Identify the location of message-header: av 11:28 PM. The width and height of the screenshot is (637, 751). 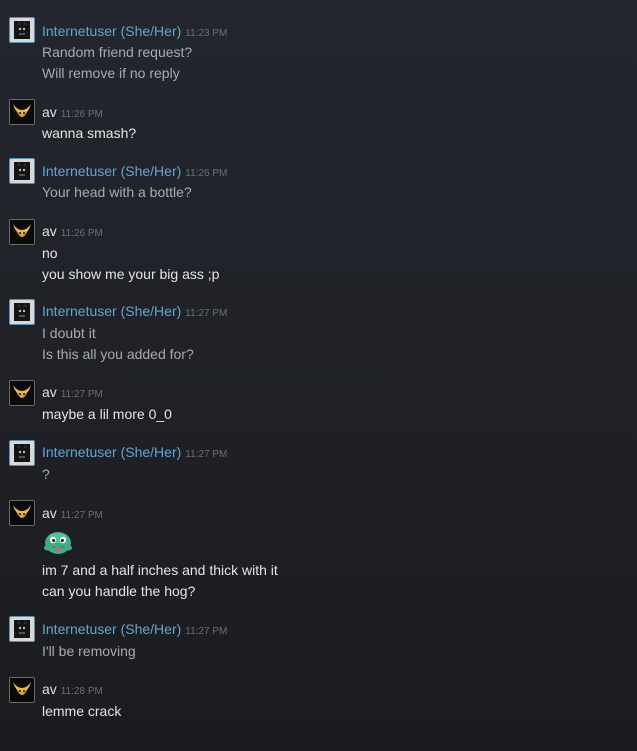
(72, 689).